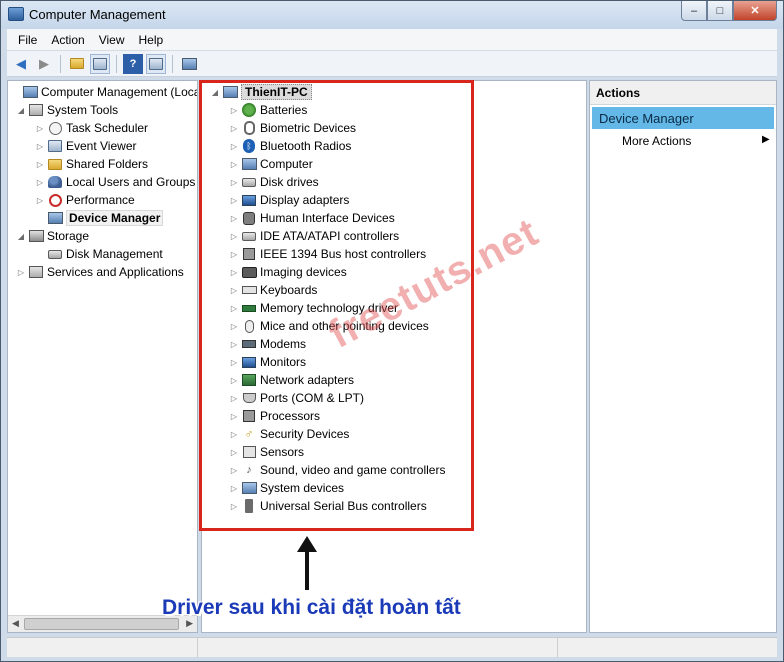 The image size is (784, 662). Describe the element at coordinates (101, 624) in the screenshot. I see `scrollbar-thumb` at that location.